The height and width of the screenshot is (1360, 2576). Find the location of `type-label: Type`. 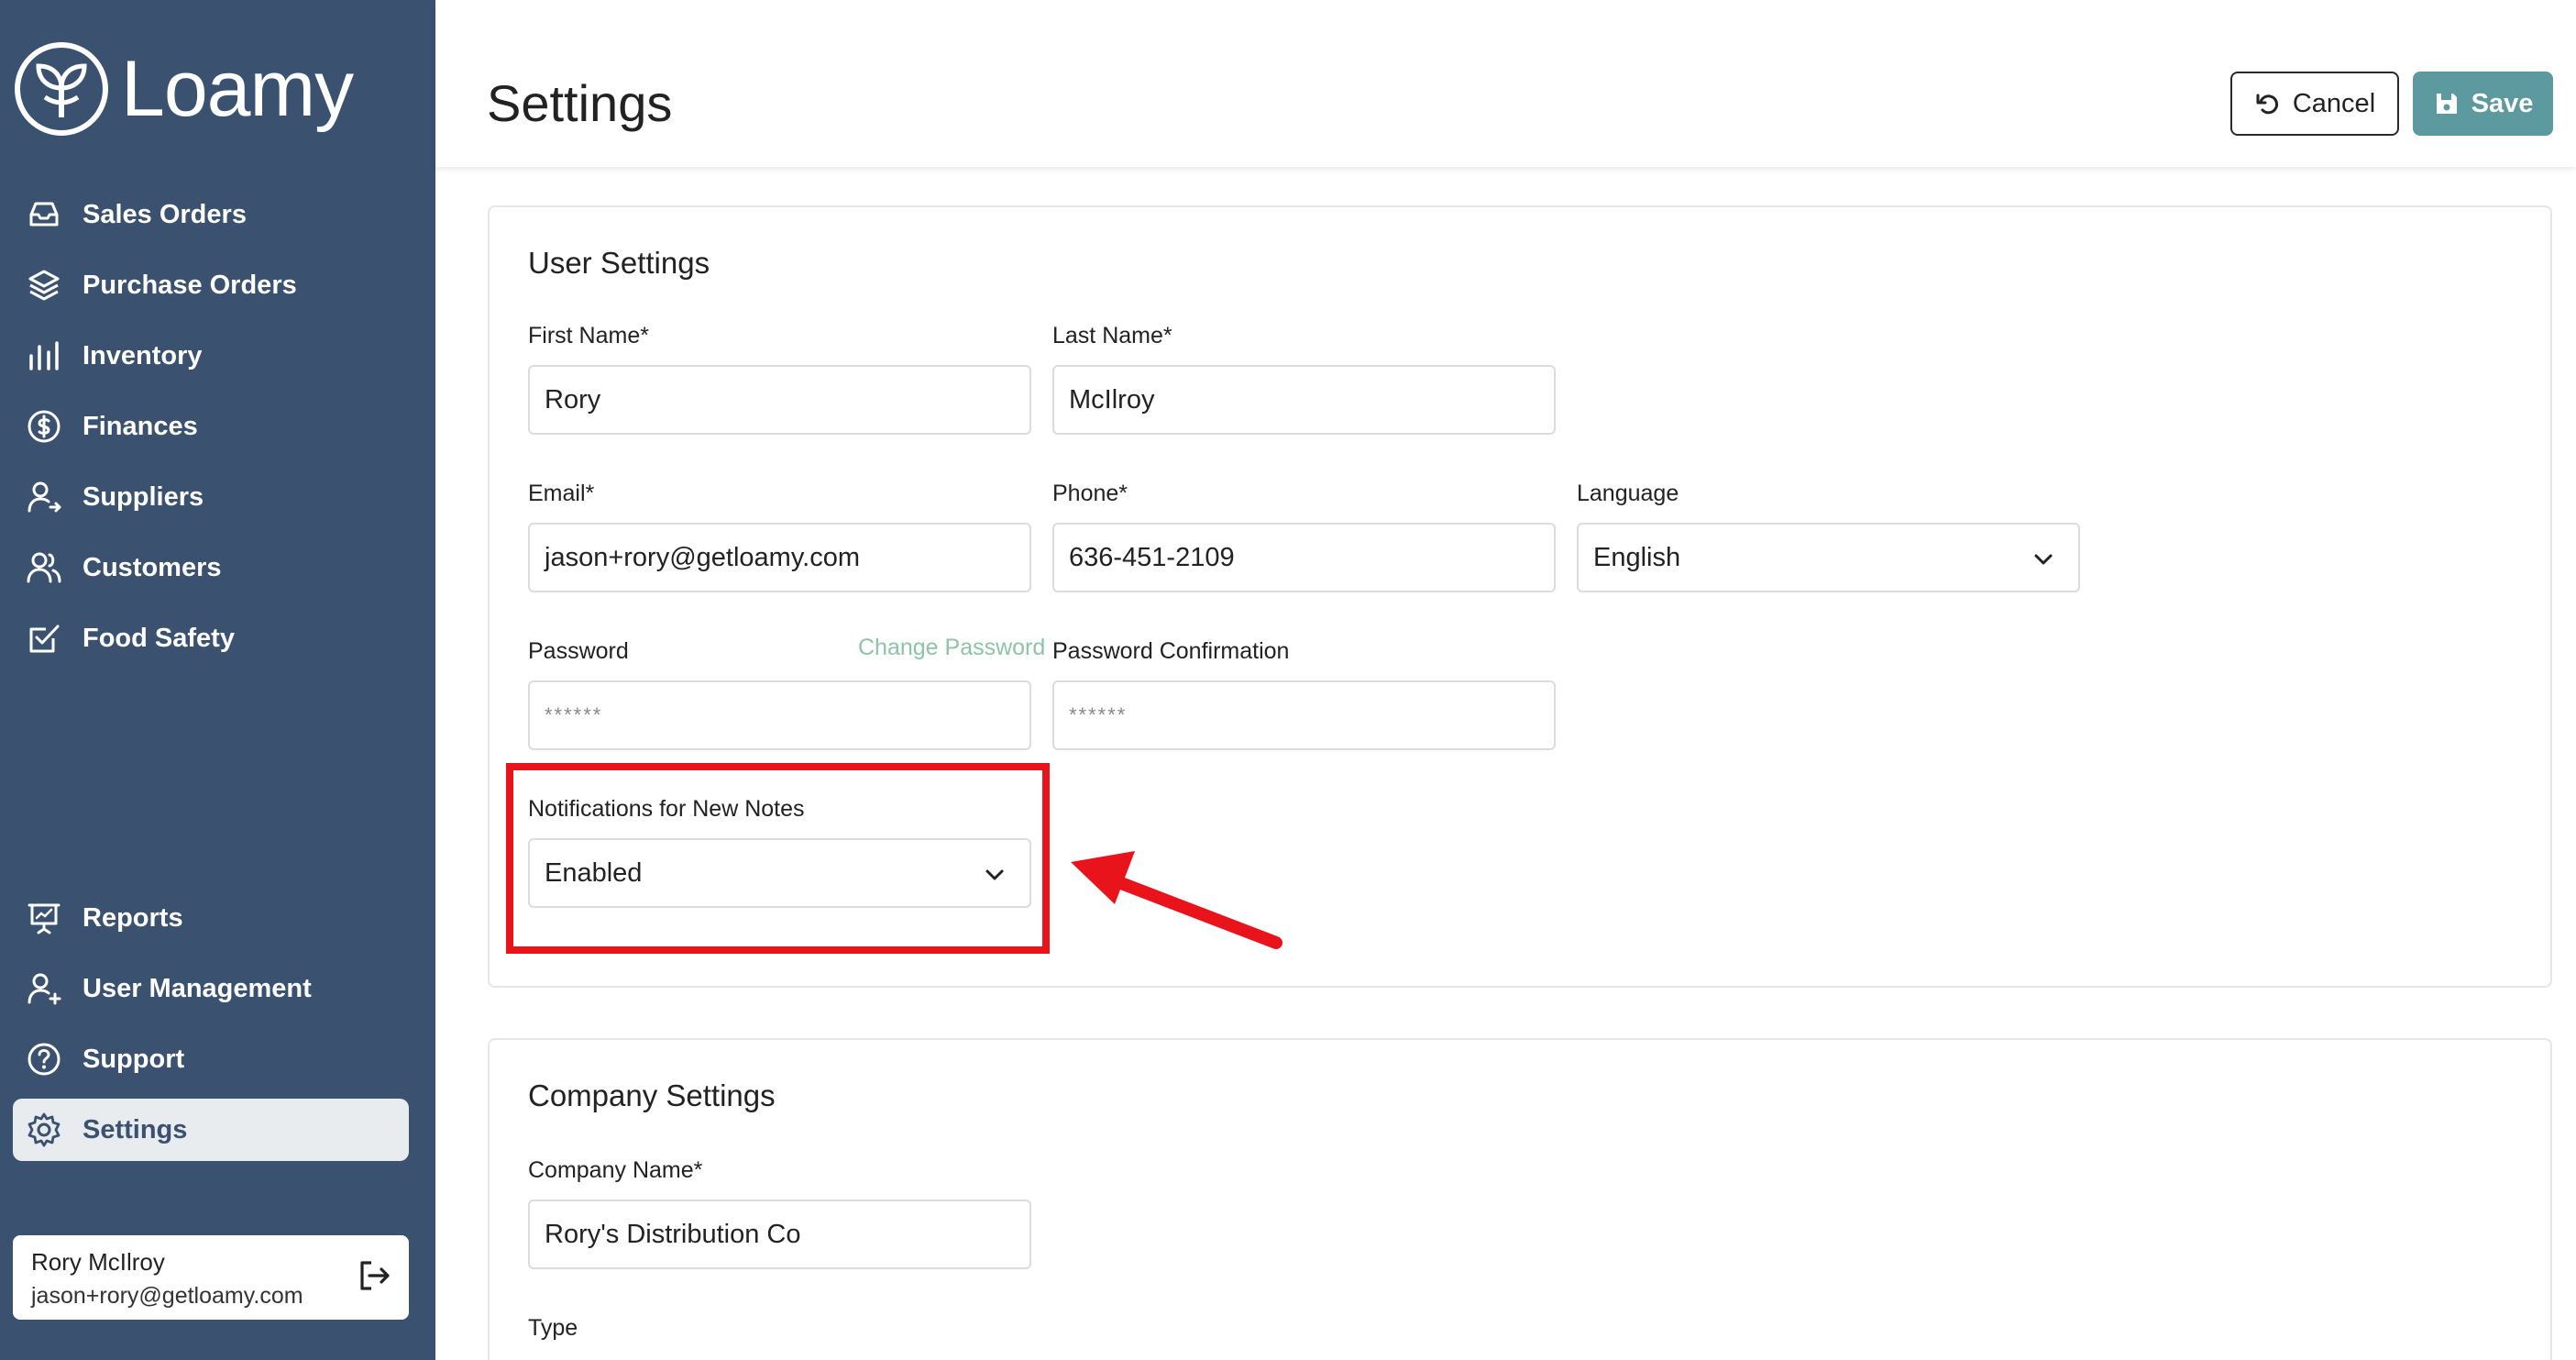

type-label: Type is located at coordinates (553, 1328).